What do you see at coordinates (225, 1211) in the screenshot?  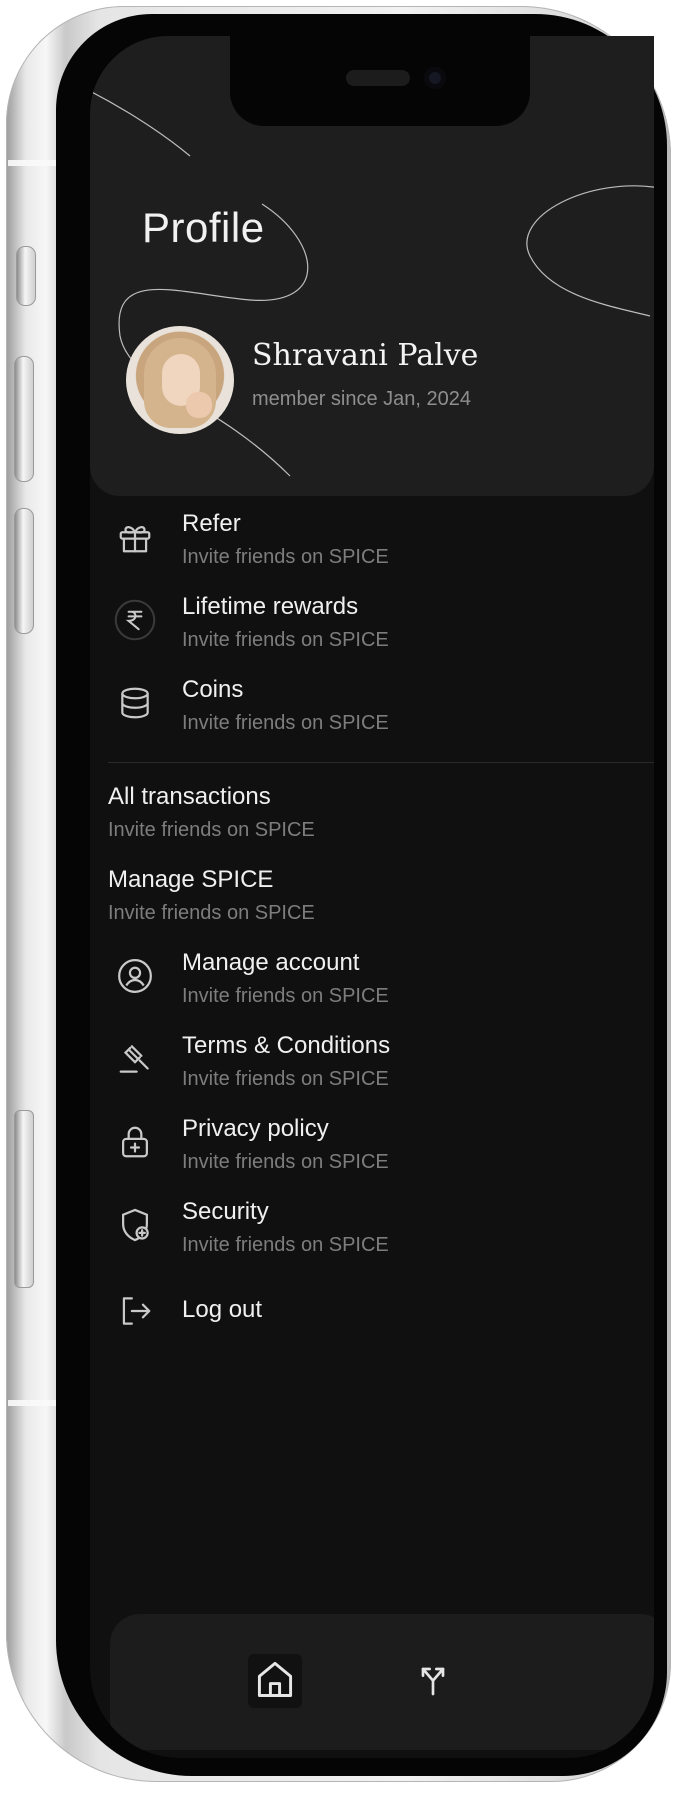 I see `menu-item-title: Security` at bounding box center [225, 1211].